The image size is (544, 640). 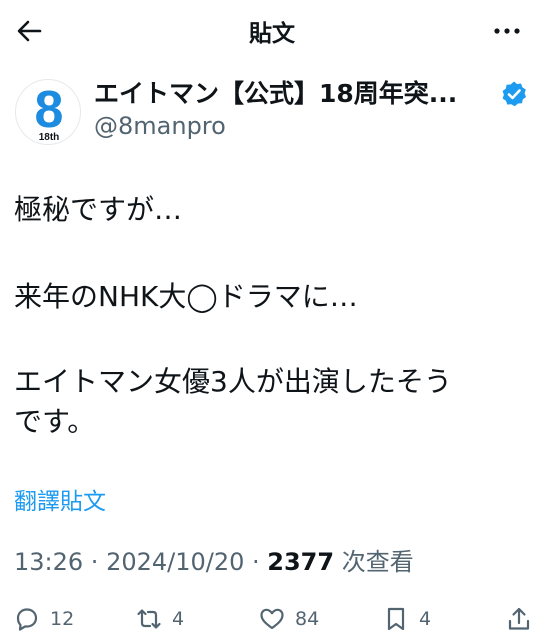 I want to click on action-bar: 12 4 84 4, so click(x=272, y=619).